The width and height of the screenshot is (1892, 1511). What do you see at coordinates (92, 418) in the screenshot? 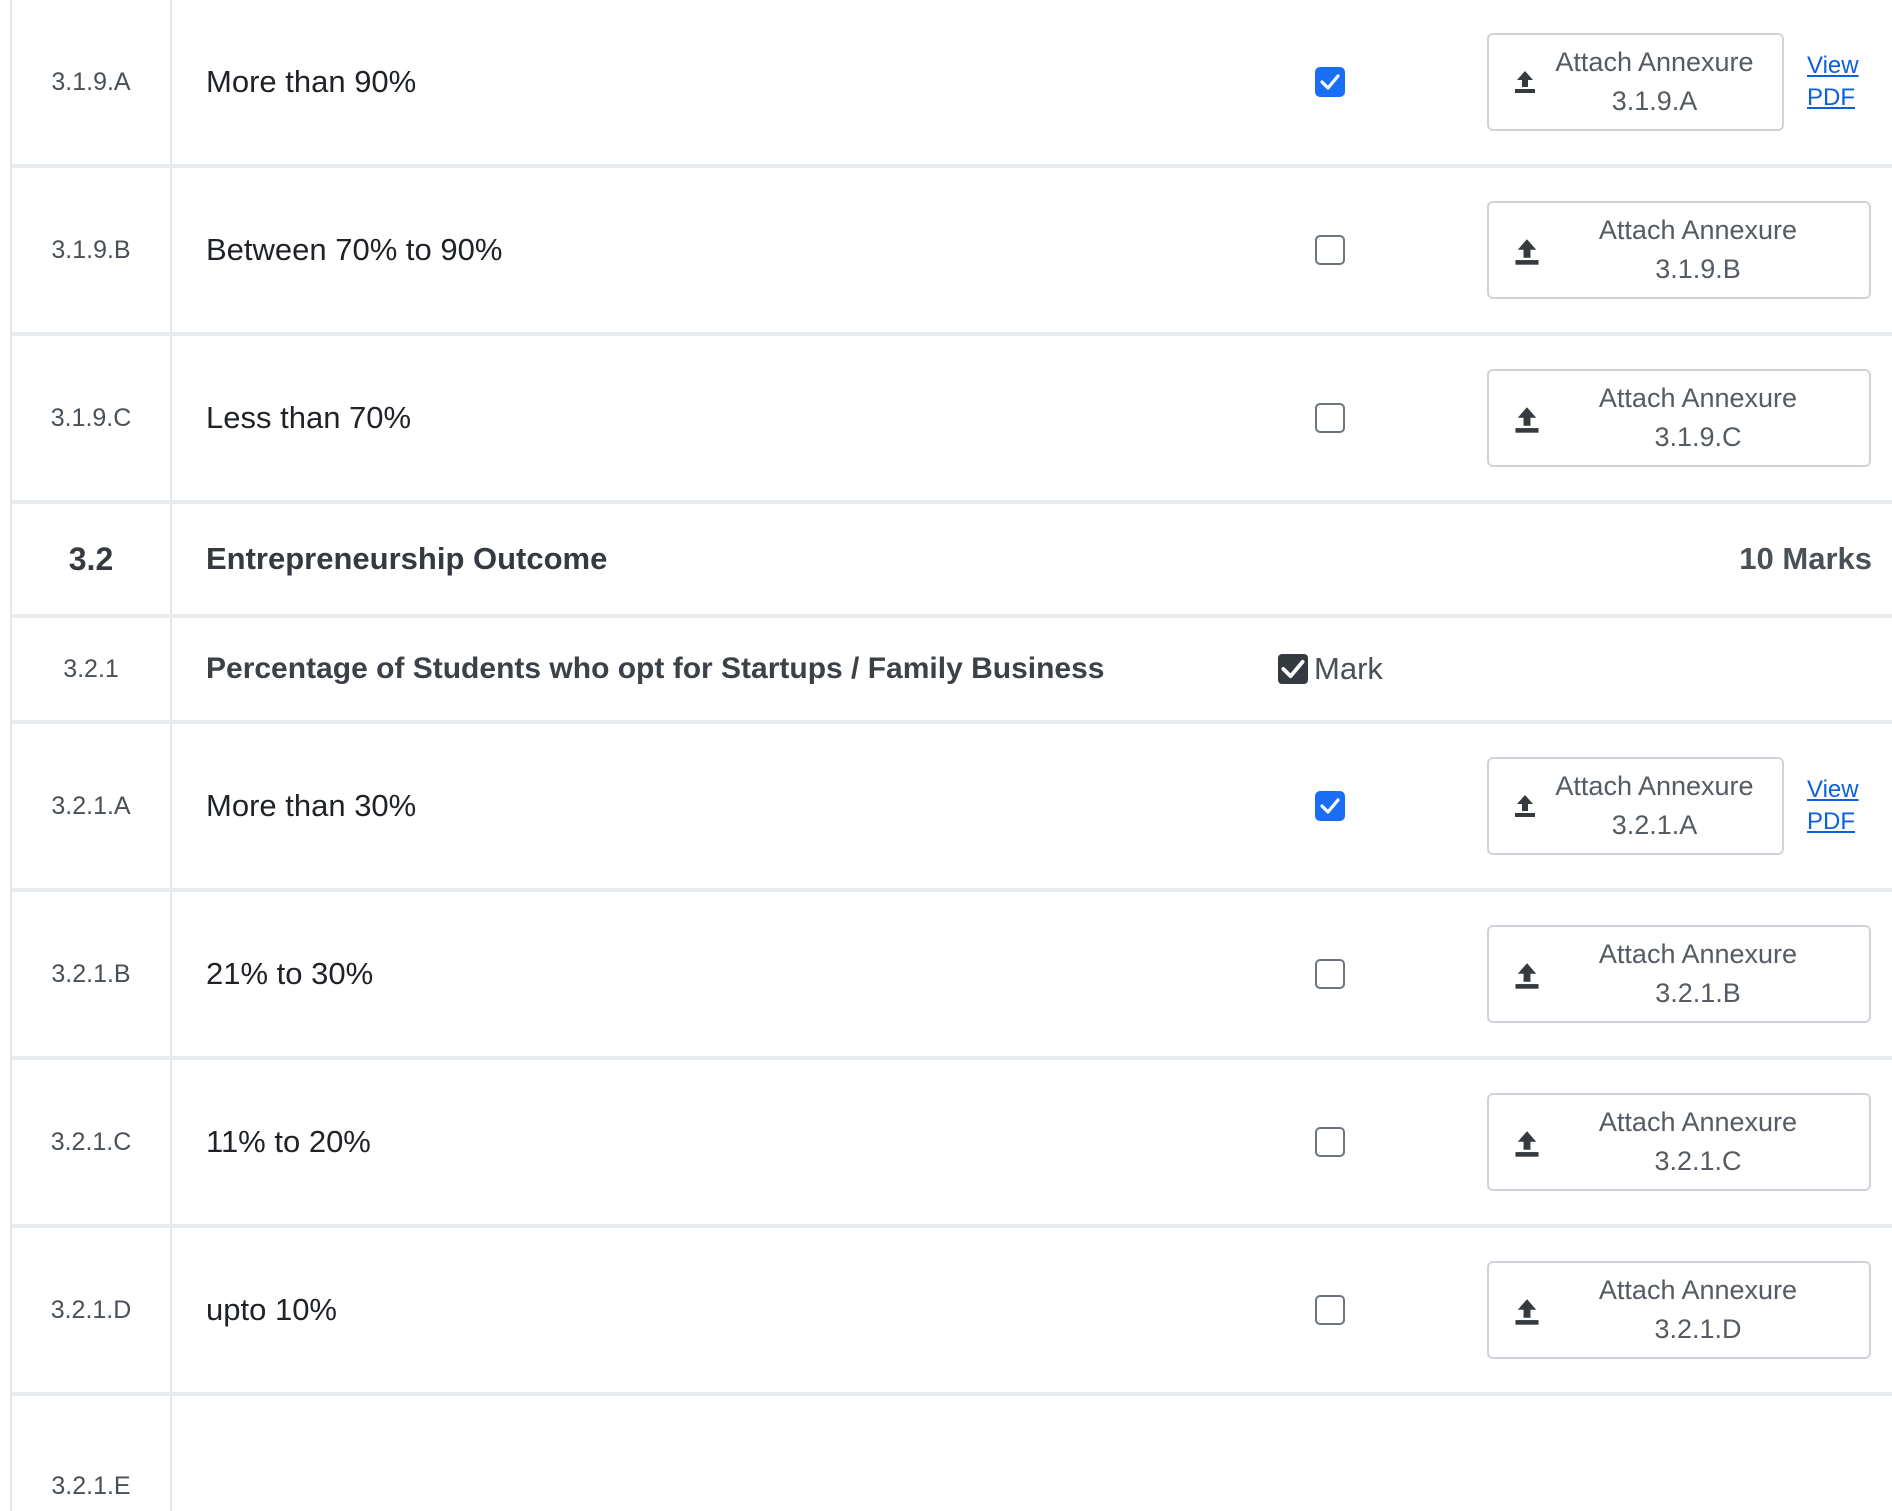
I see `row-code: 3.1.9.C` at bounding box center [92, 418].